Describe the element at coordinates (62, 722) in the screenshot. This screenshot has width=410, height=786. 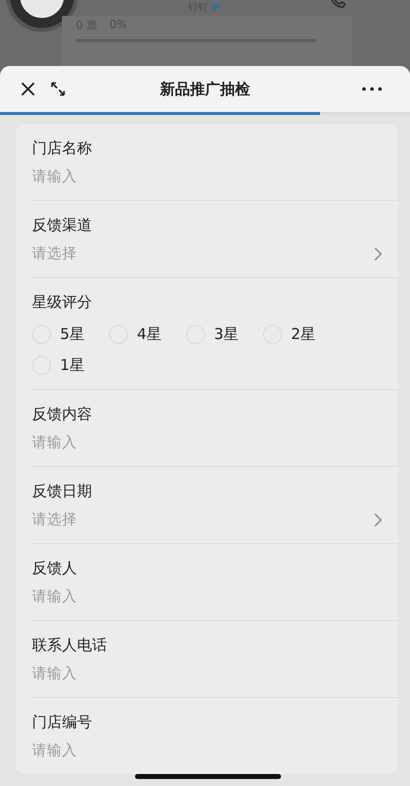
I see `field-label: 门店编号` at that location.